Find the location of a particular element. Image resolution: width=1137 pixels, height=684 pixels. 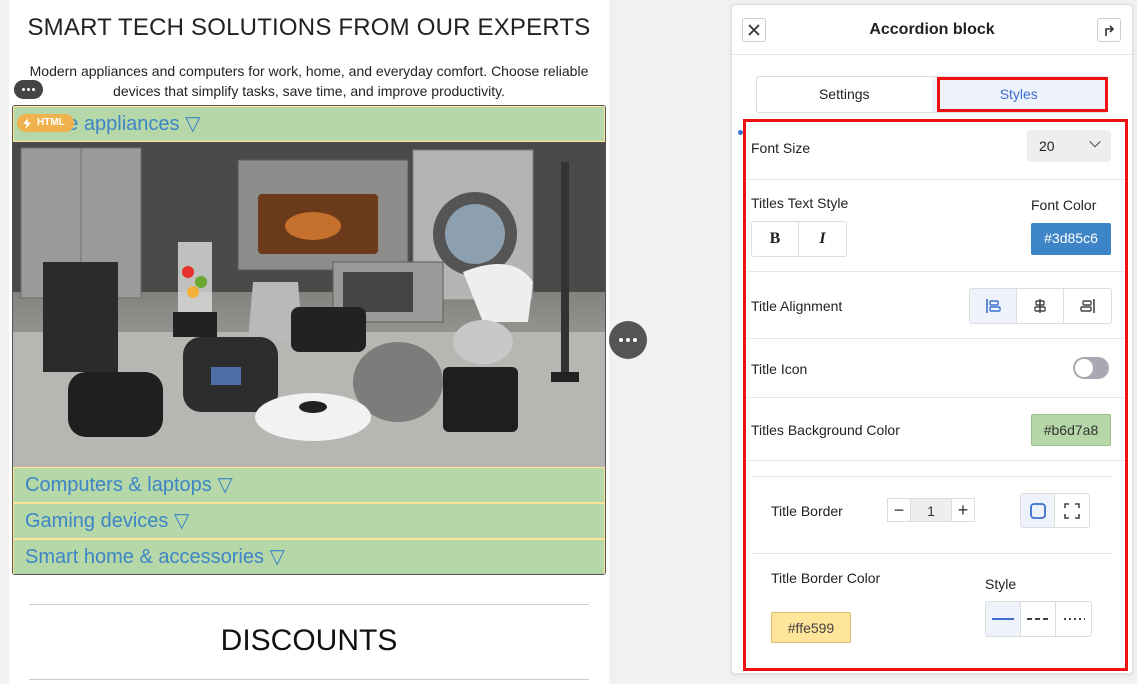

chevron-down-icon is located at coordinates (1095, 142).